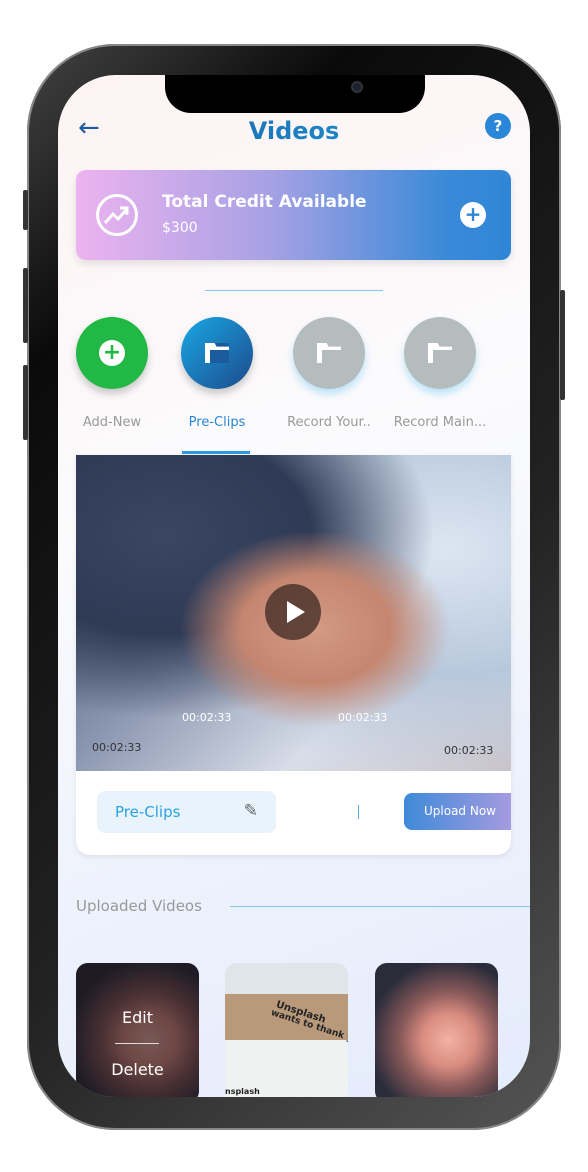 The height and width of the screenshot is (1172, 588). Describe the element at coordinates (217, 422) in the screenshot. I see `category-label: Pre-Clips` at that location.